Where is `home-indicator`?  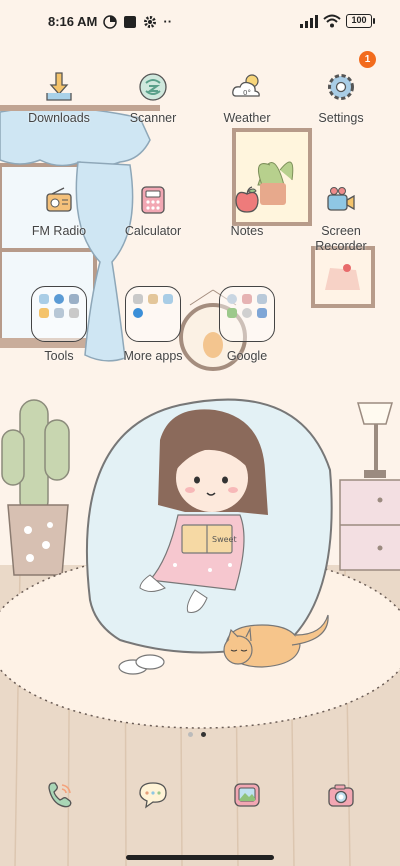 home-indicator is located at coordinates (200, 857).